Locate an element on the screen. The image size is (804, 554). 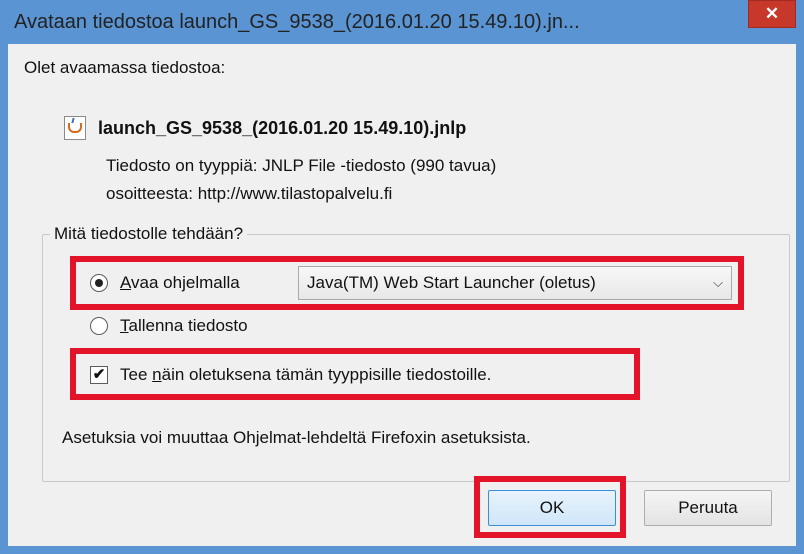
application-select: Java(TM) Web Start Launcher (oletus) ⌵ is located at coordinates (515, 283).